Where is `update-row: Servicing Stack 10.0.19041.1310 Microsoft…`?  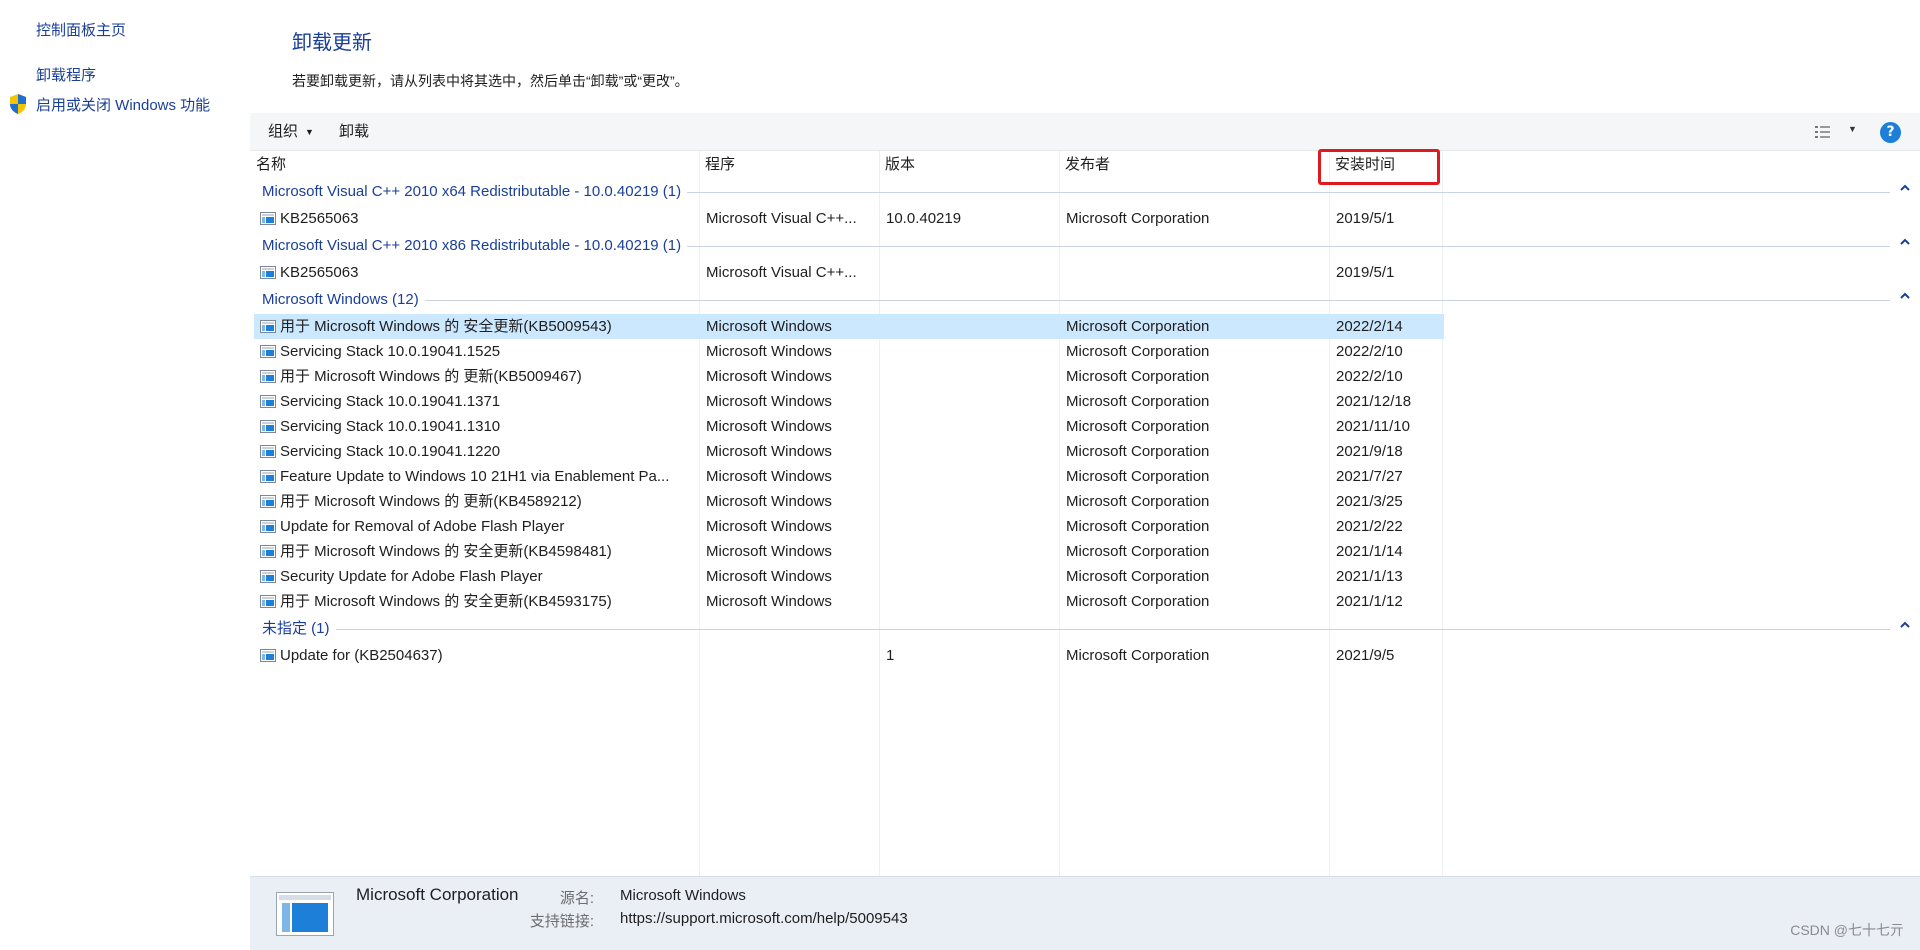
update-row: Servicing Stack 10.0.19041.1310 Microsoft… is located at coordinates (974, 426).